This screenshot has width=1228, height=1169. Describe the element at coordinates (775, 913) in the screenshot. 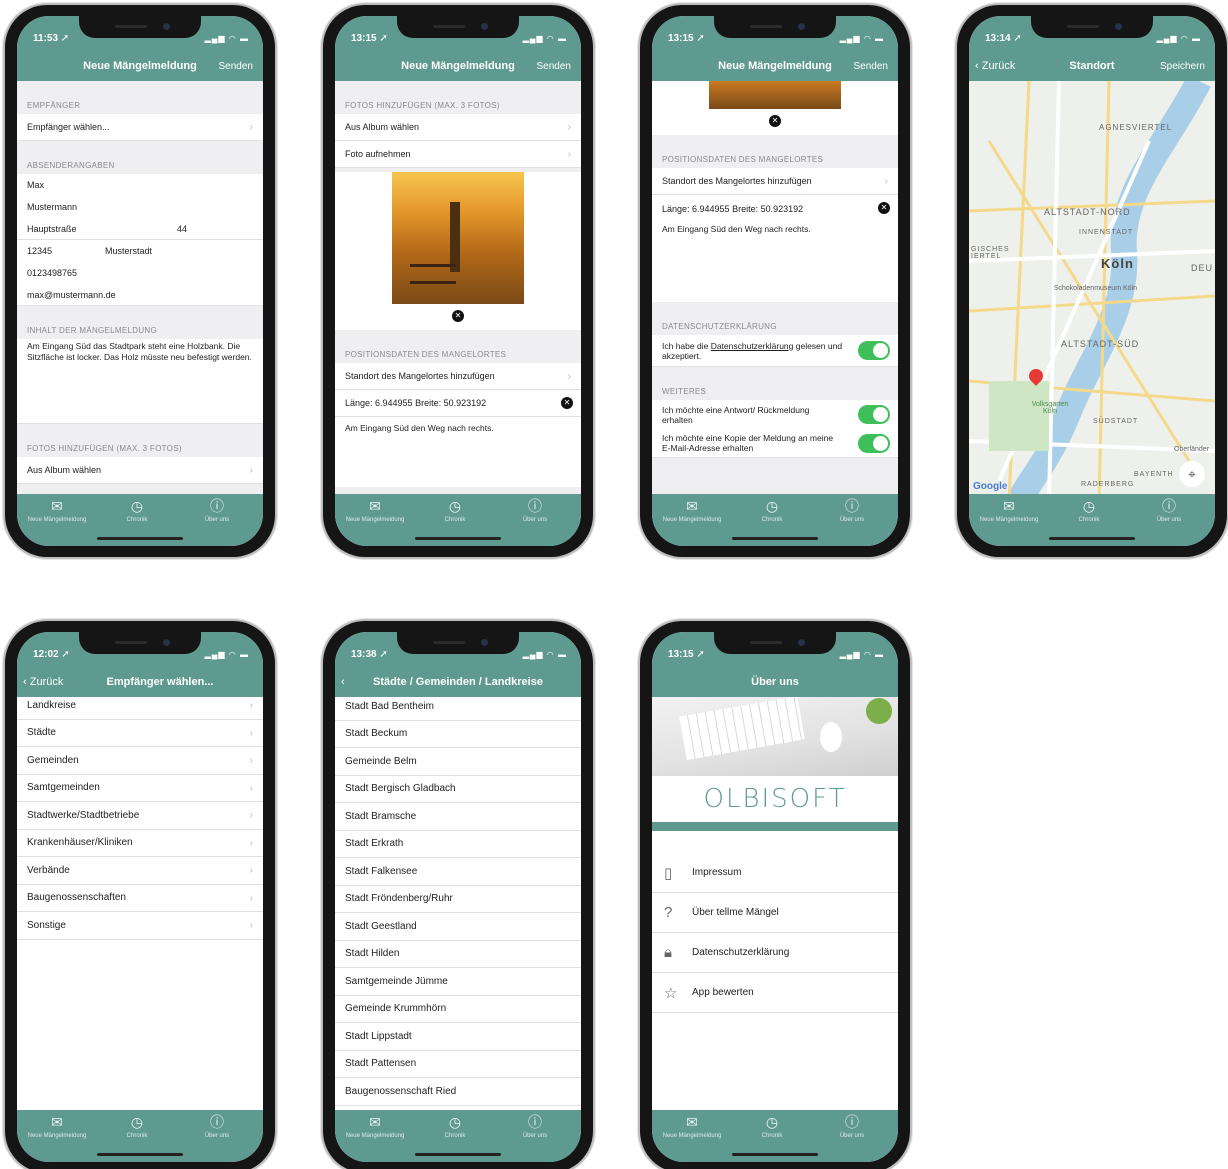

I see `about-item: ? Über tellme Mängel` at that location.